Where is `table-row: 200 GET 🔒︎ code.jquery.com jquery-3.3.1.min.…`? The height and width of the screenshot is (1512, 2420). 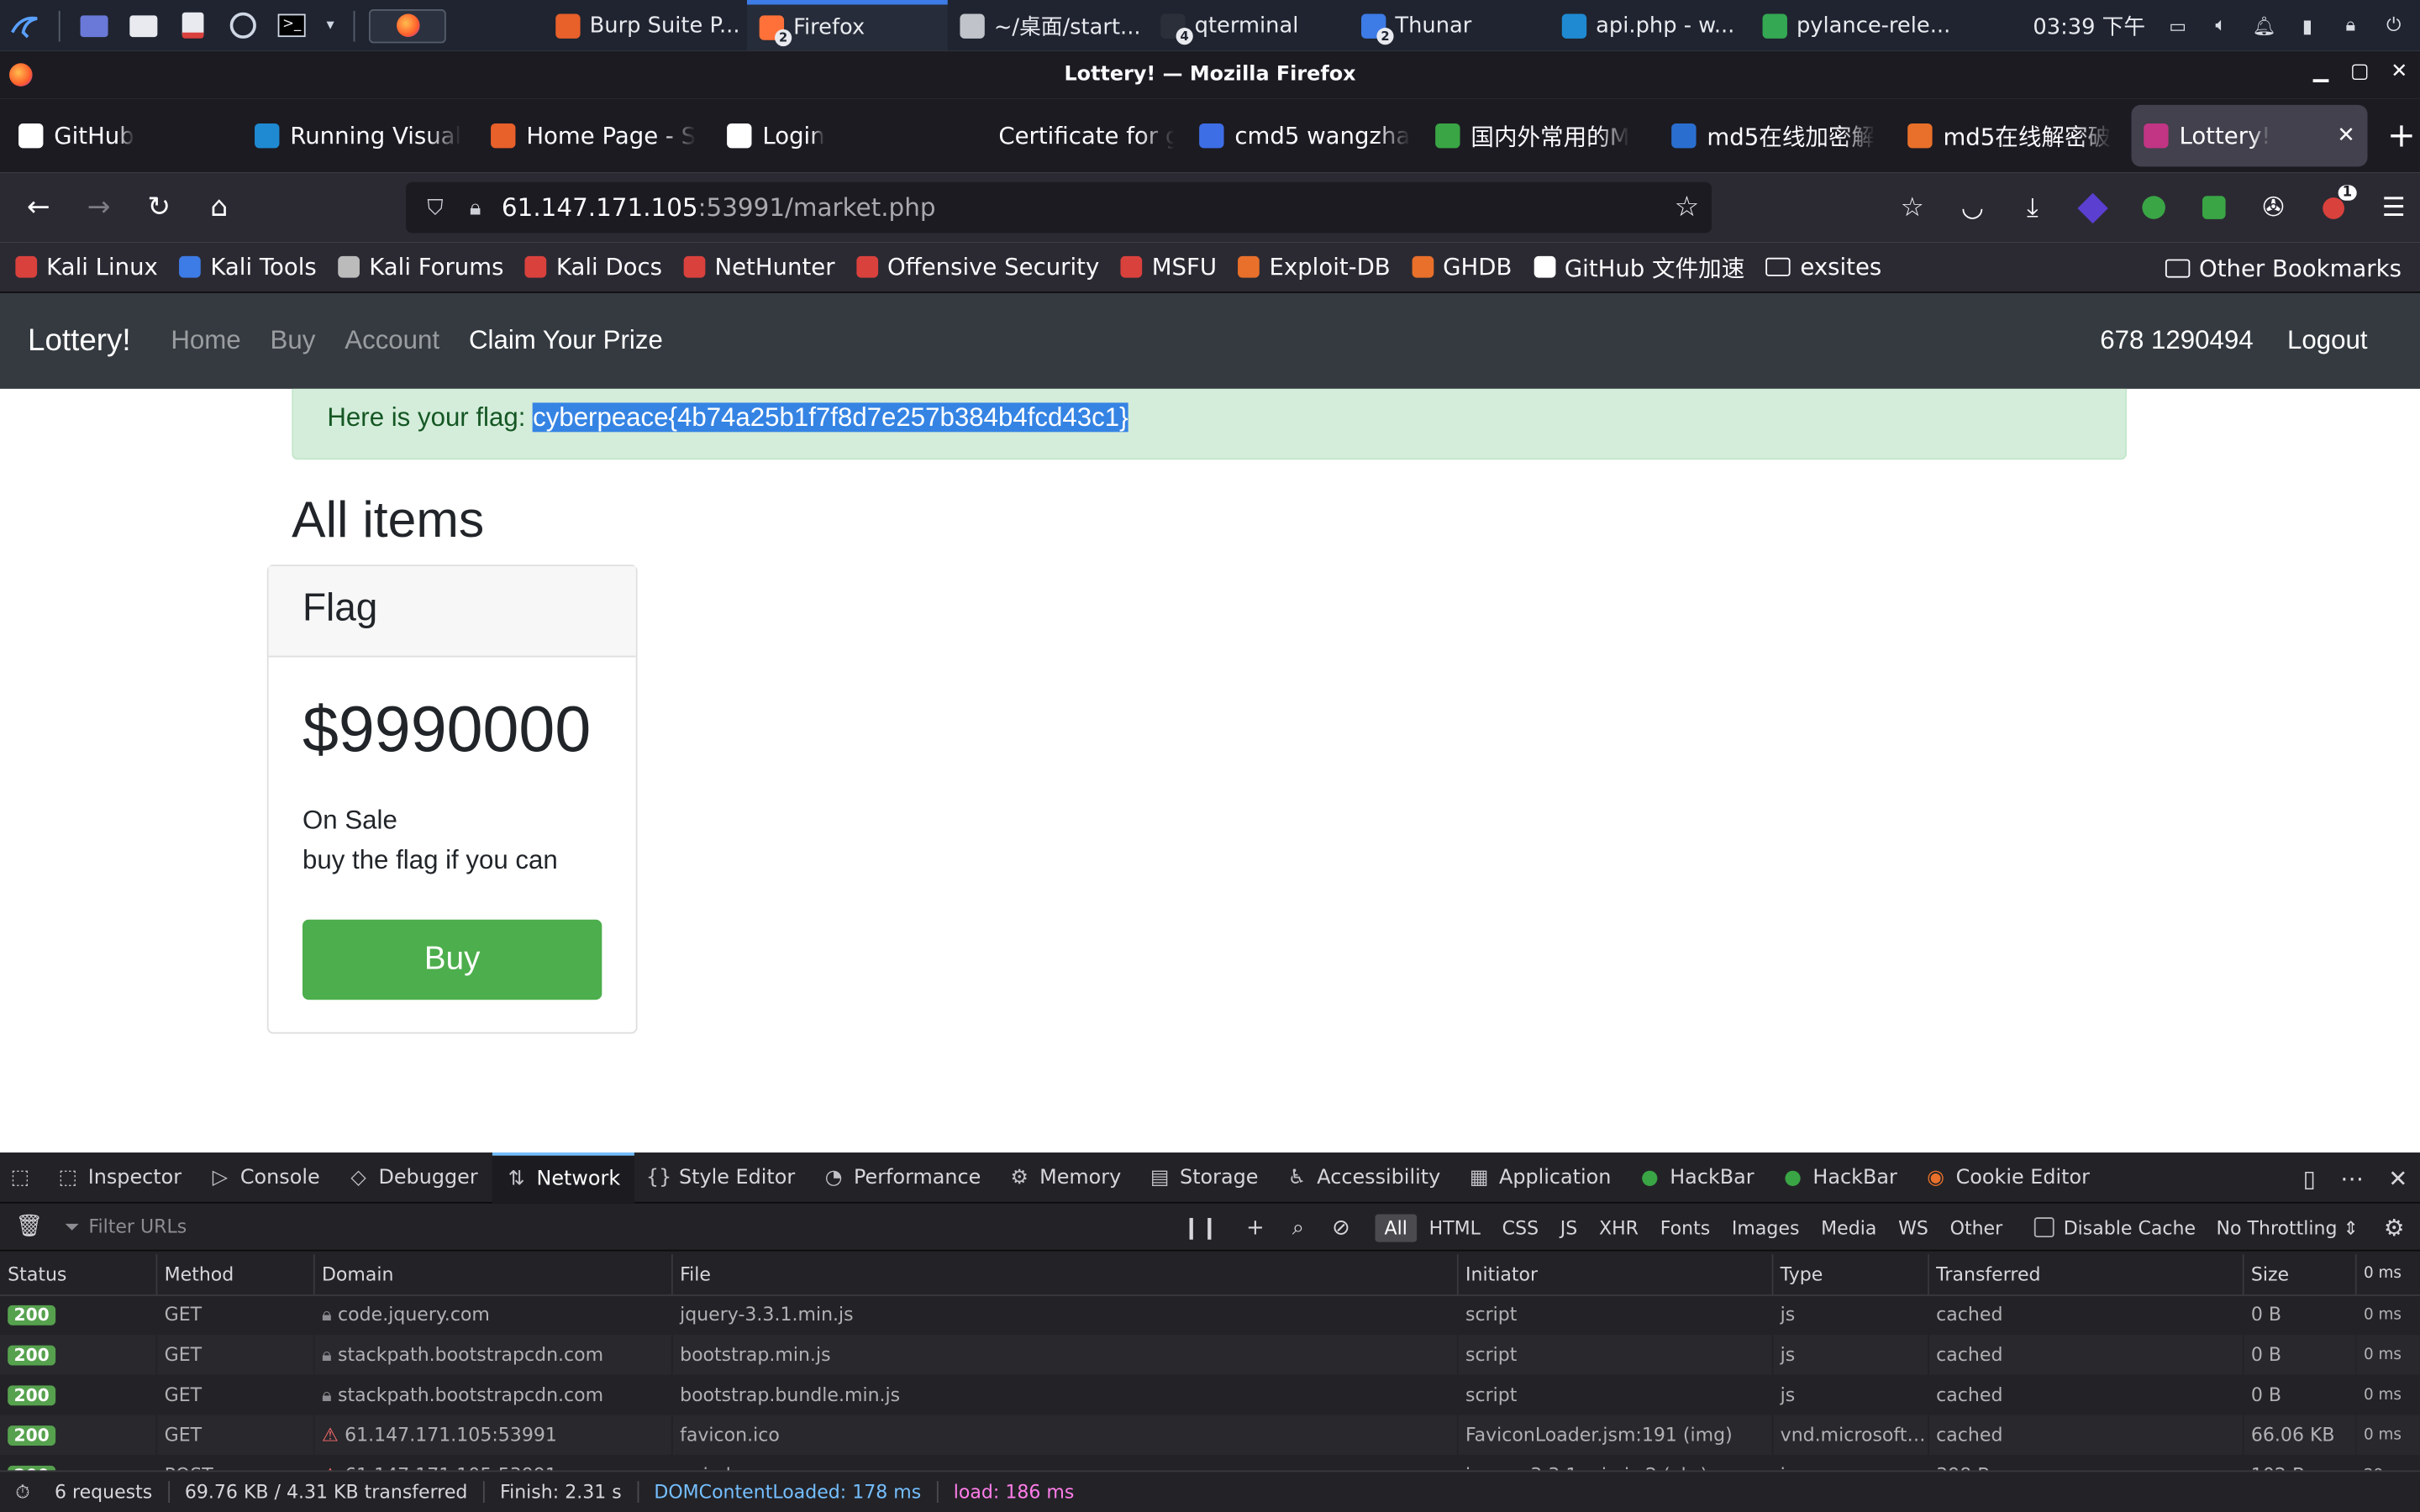 table-row: 200 GET 🔒︎ code.jquery.com jquery-3.3.1.min.… is located at coordinates (1210, 1314).